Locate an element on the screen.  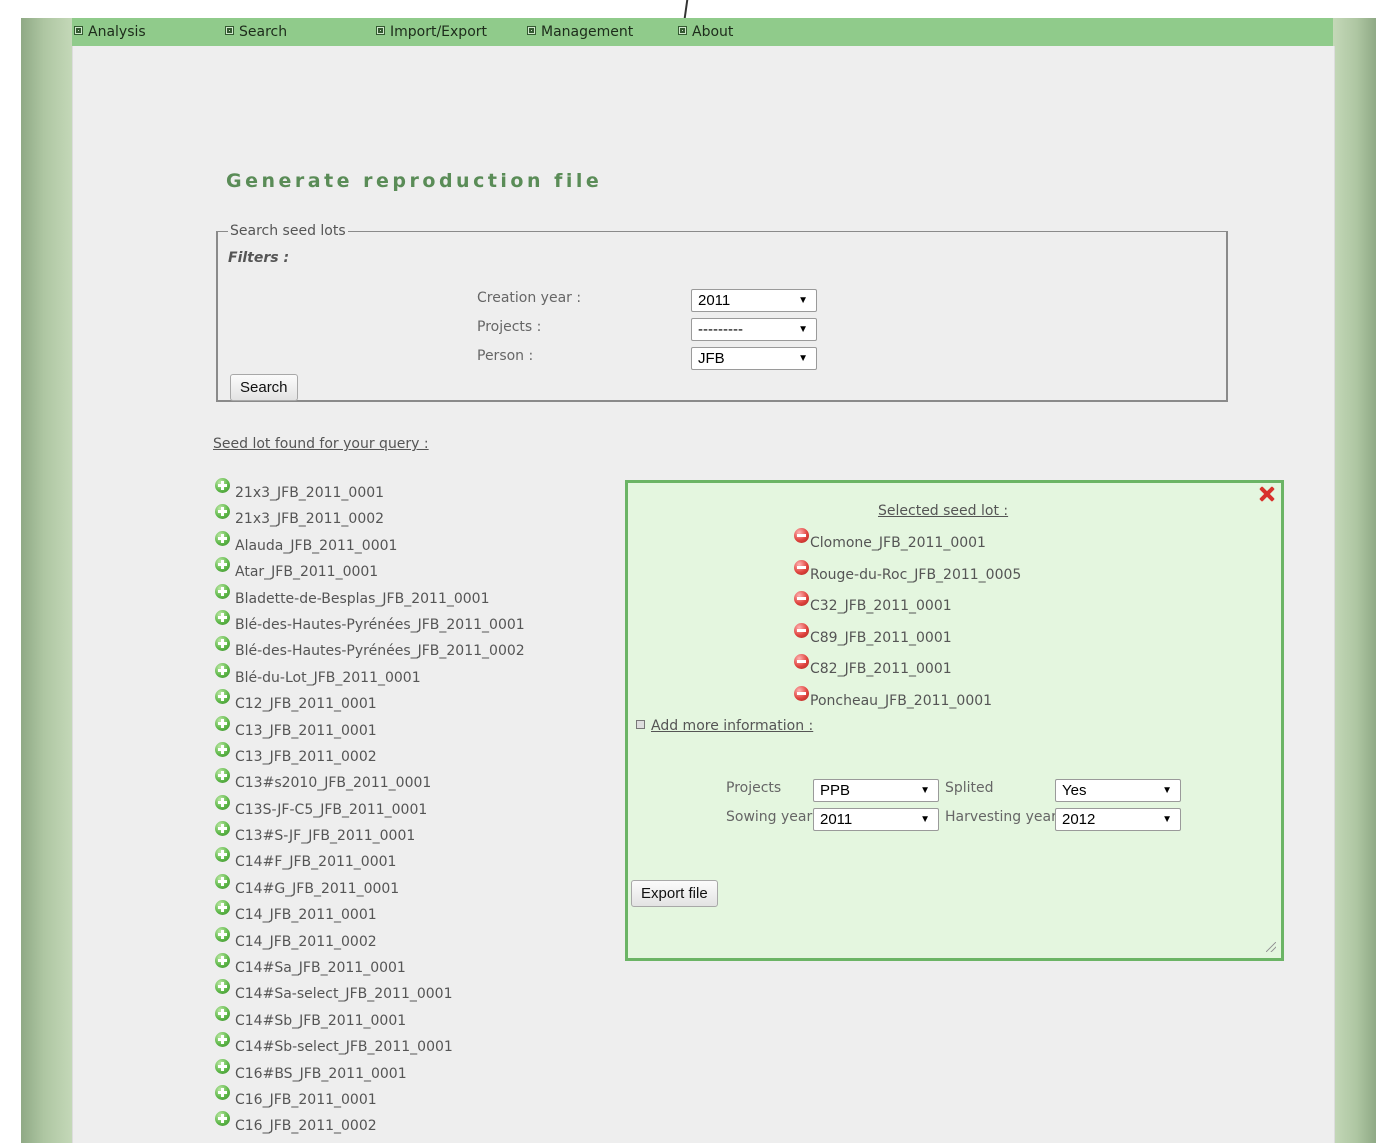
seed-lot-name: C14#G_JFB_2011_0001 is located at coordinates (317, 888).